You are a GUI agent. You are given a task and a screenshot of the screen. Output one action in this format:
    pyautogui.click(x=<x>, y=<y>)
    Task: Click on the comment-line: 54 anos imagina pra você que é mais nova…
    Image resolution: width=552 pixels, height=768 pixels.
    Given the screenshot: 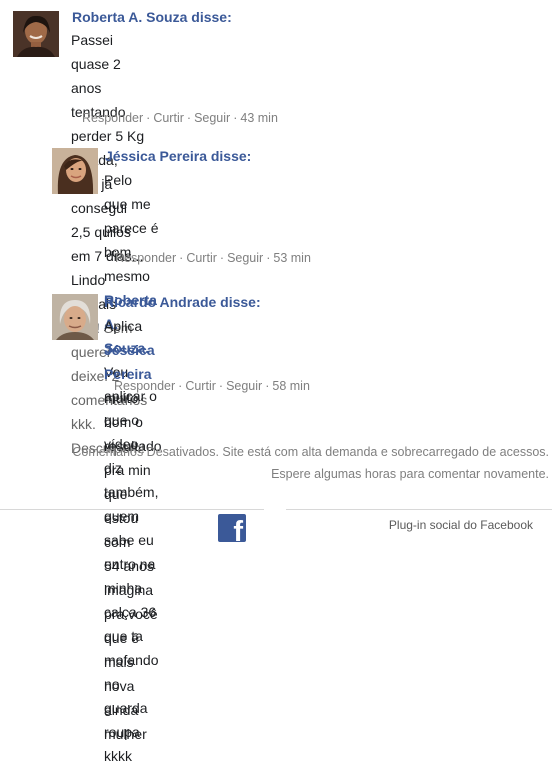 What is the action you would take?
    pyautogui.click(x=131, y=650)
    